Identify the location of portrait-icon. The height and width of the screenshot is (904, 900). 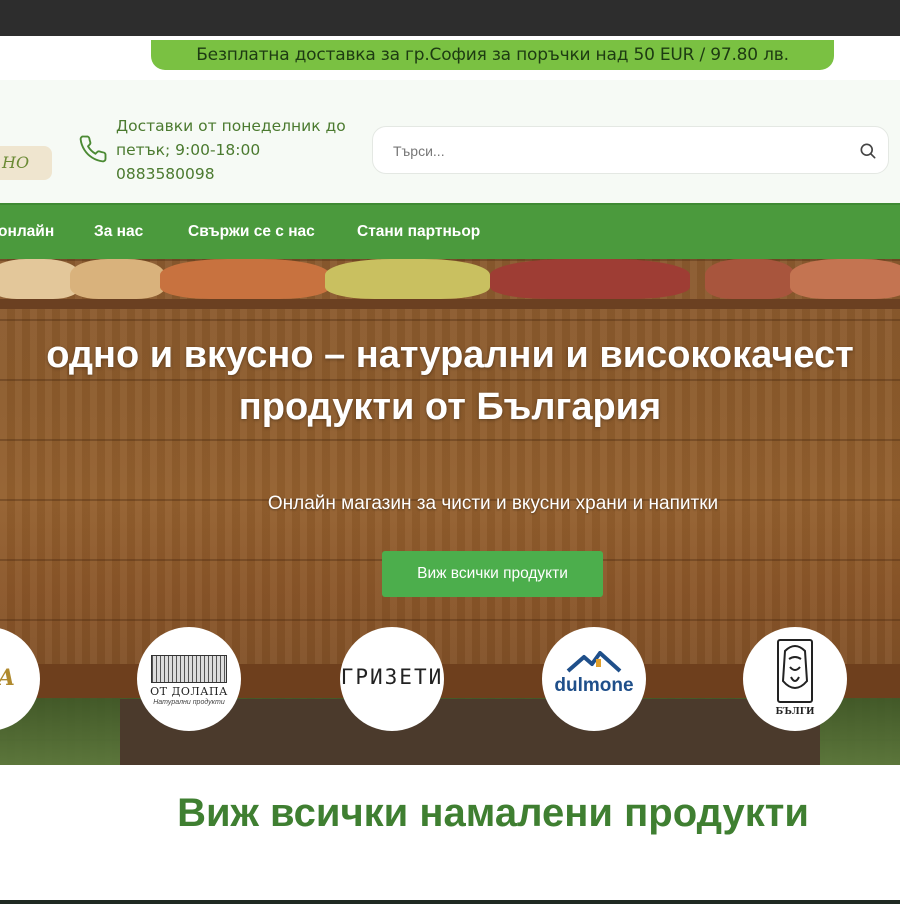
(795, 671).